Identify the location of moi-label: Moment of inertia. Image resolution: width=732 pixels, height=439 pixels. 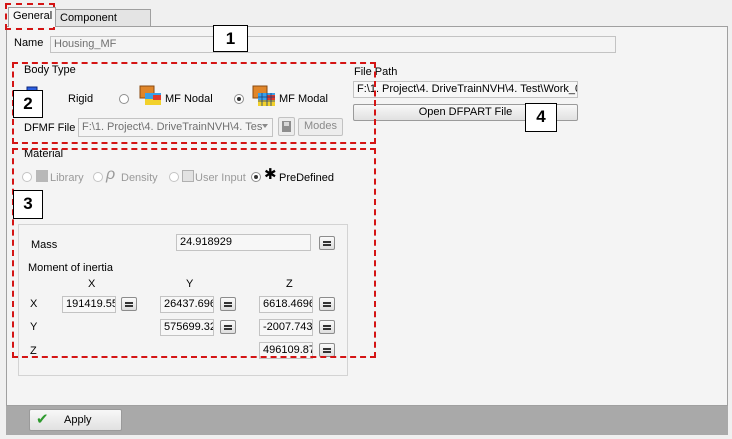
(70, 268).